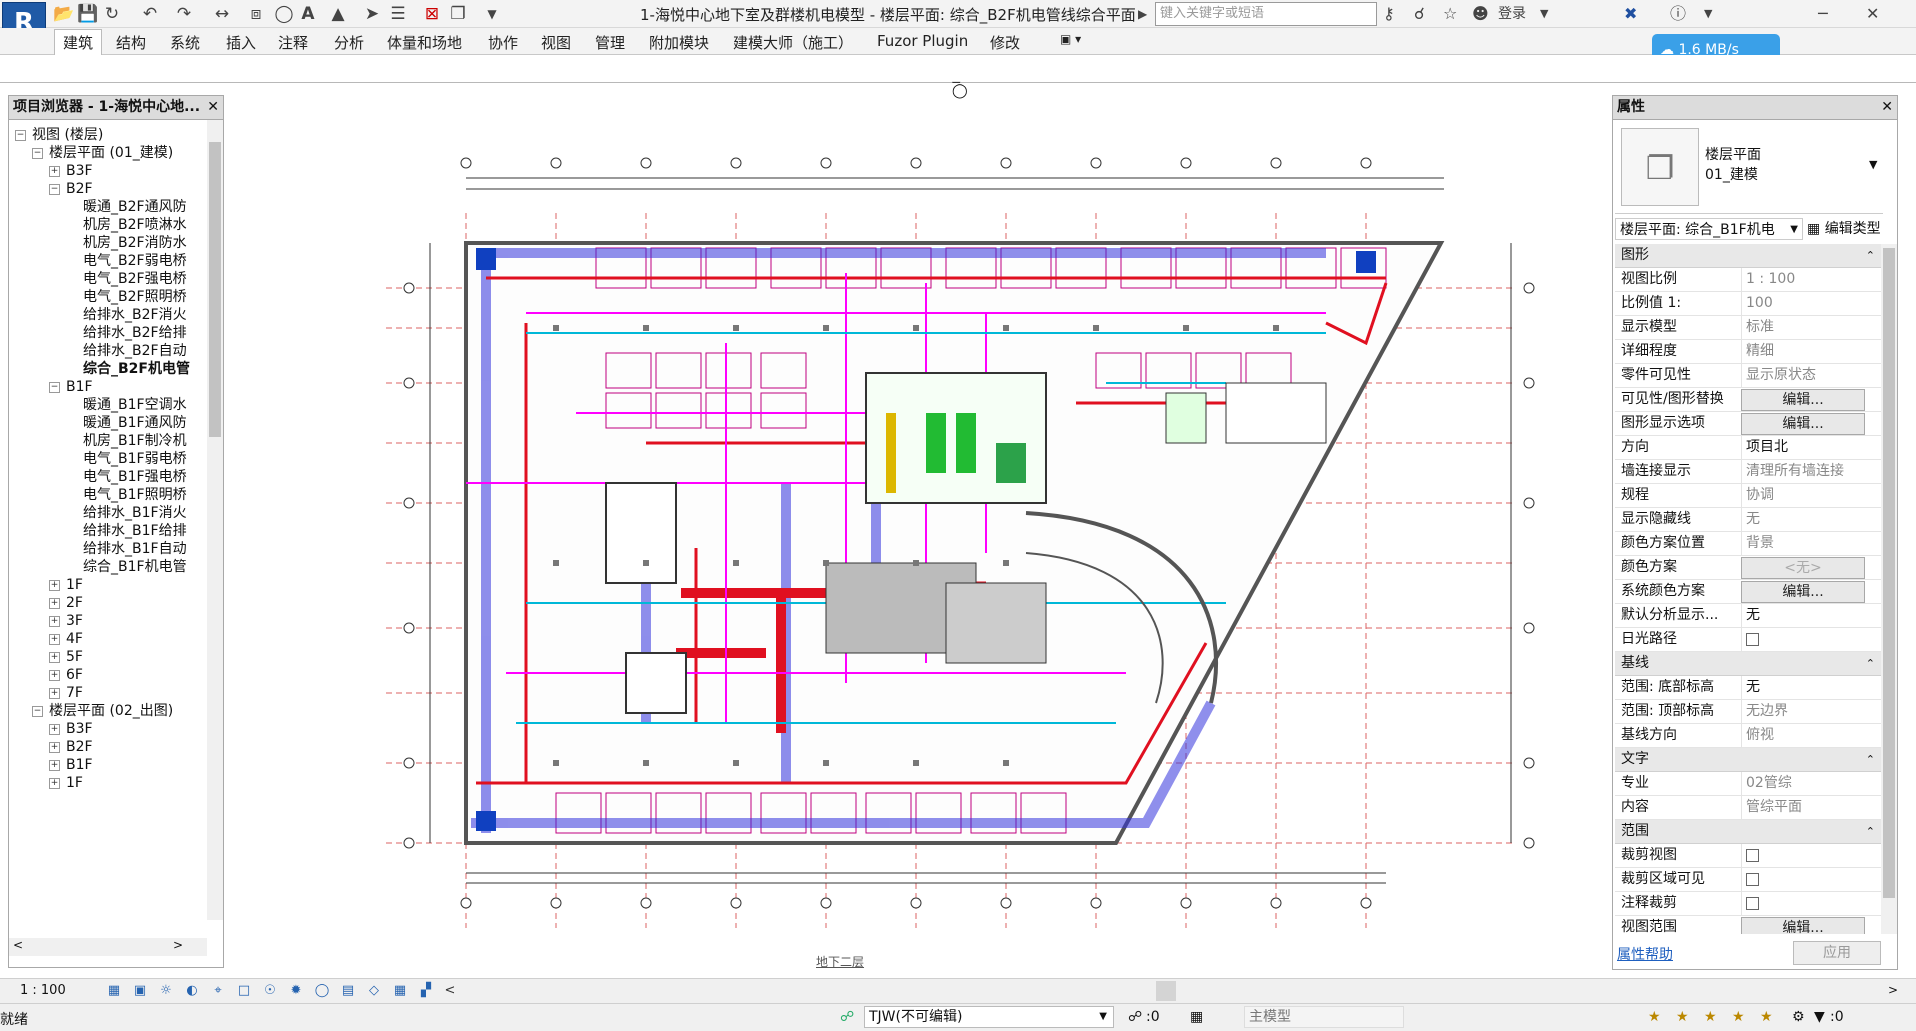  Describe the element at coordinates (1749, 760) in the screenshot. I see `property-section-header: 文字 ⌃` at that location.